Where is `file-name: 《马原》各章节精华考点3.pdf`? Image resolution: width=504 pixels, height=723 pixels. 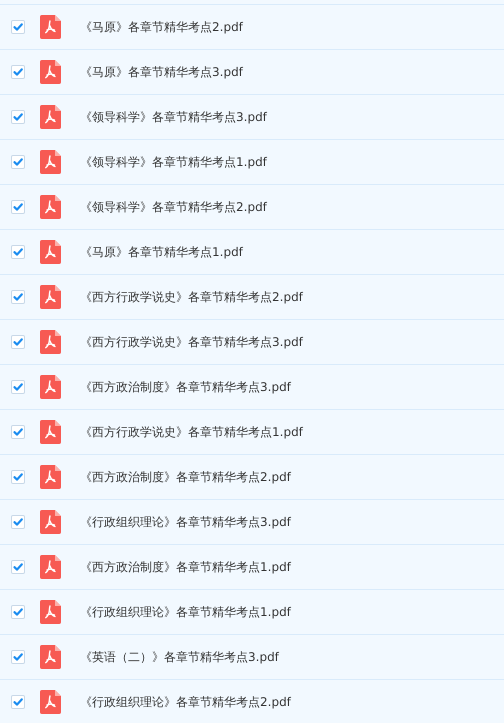
file-name: 《马原》各章节精华考点3.pdf is located at coordinates (161, 72).